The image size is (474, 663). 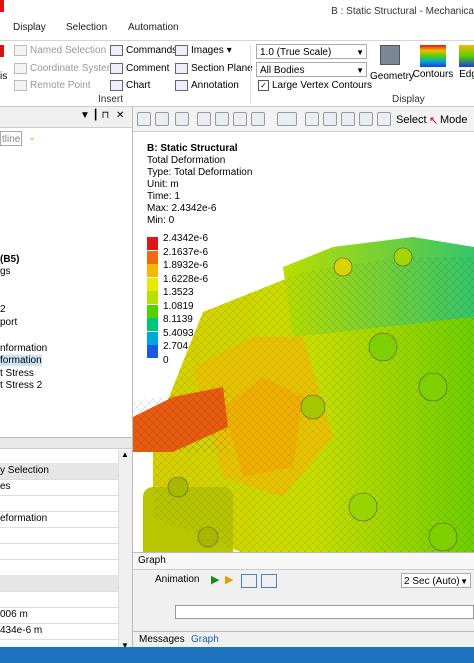 I want to click on legend-label: 2.4342e-6, so click(x=186, y=238).